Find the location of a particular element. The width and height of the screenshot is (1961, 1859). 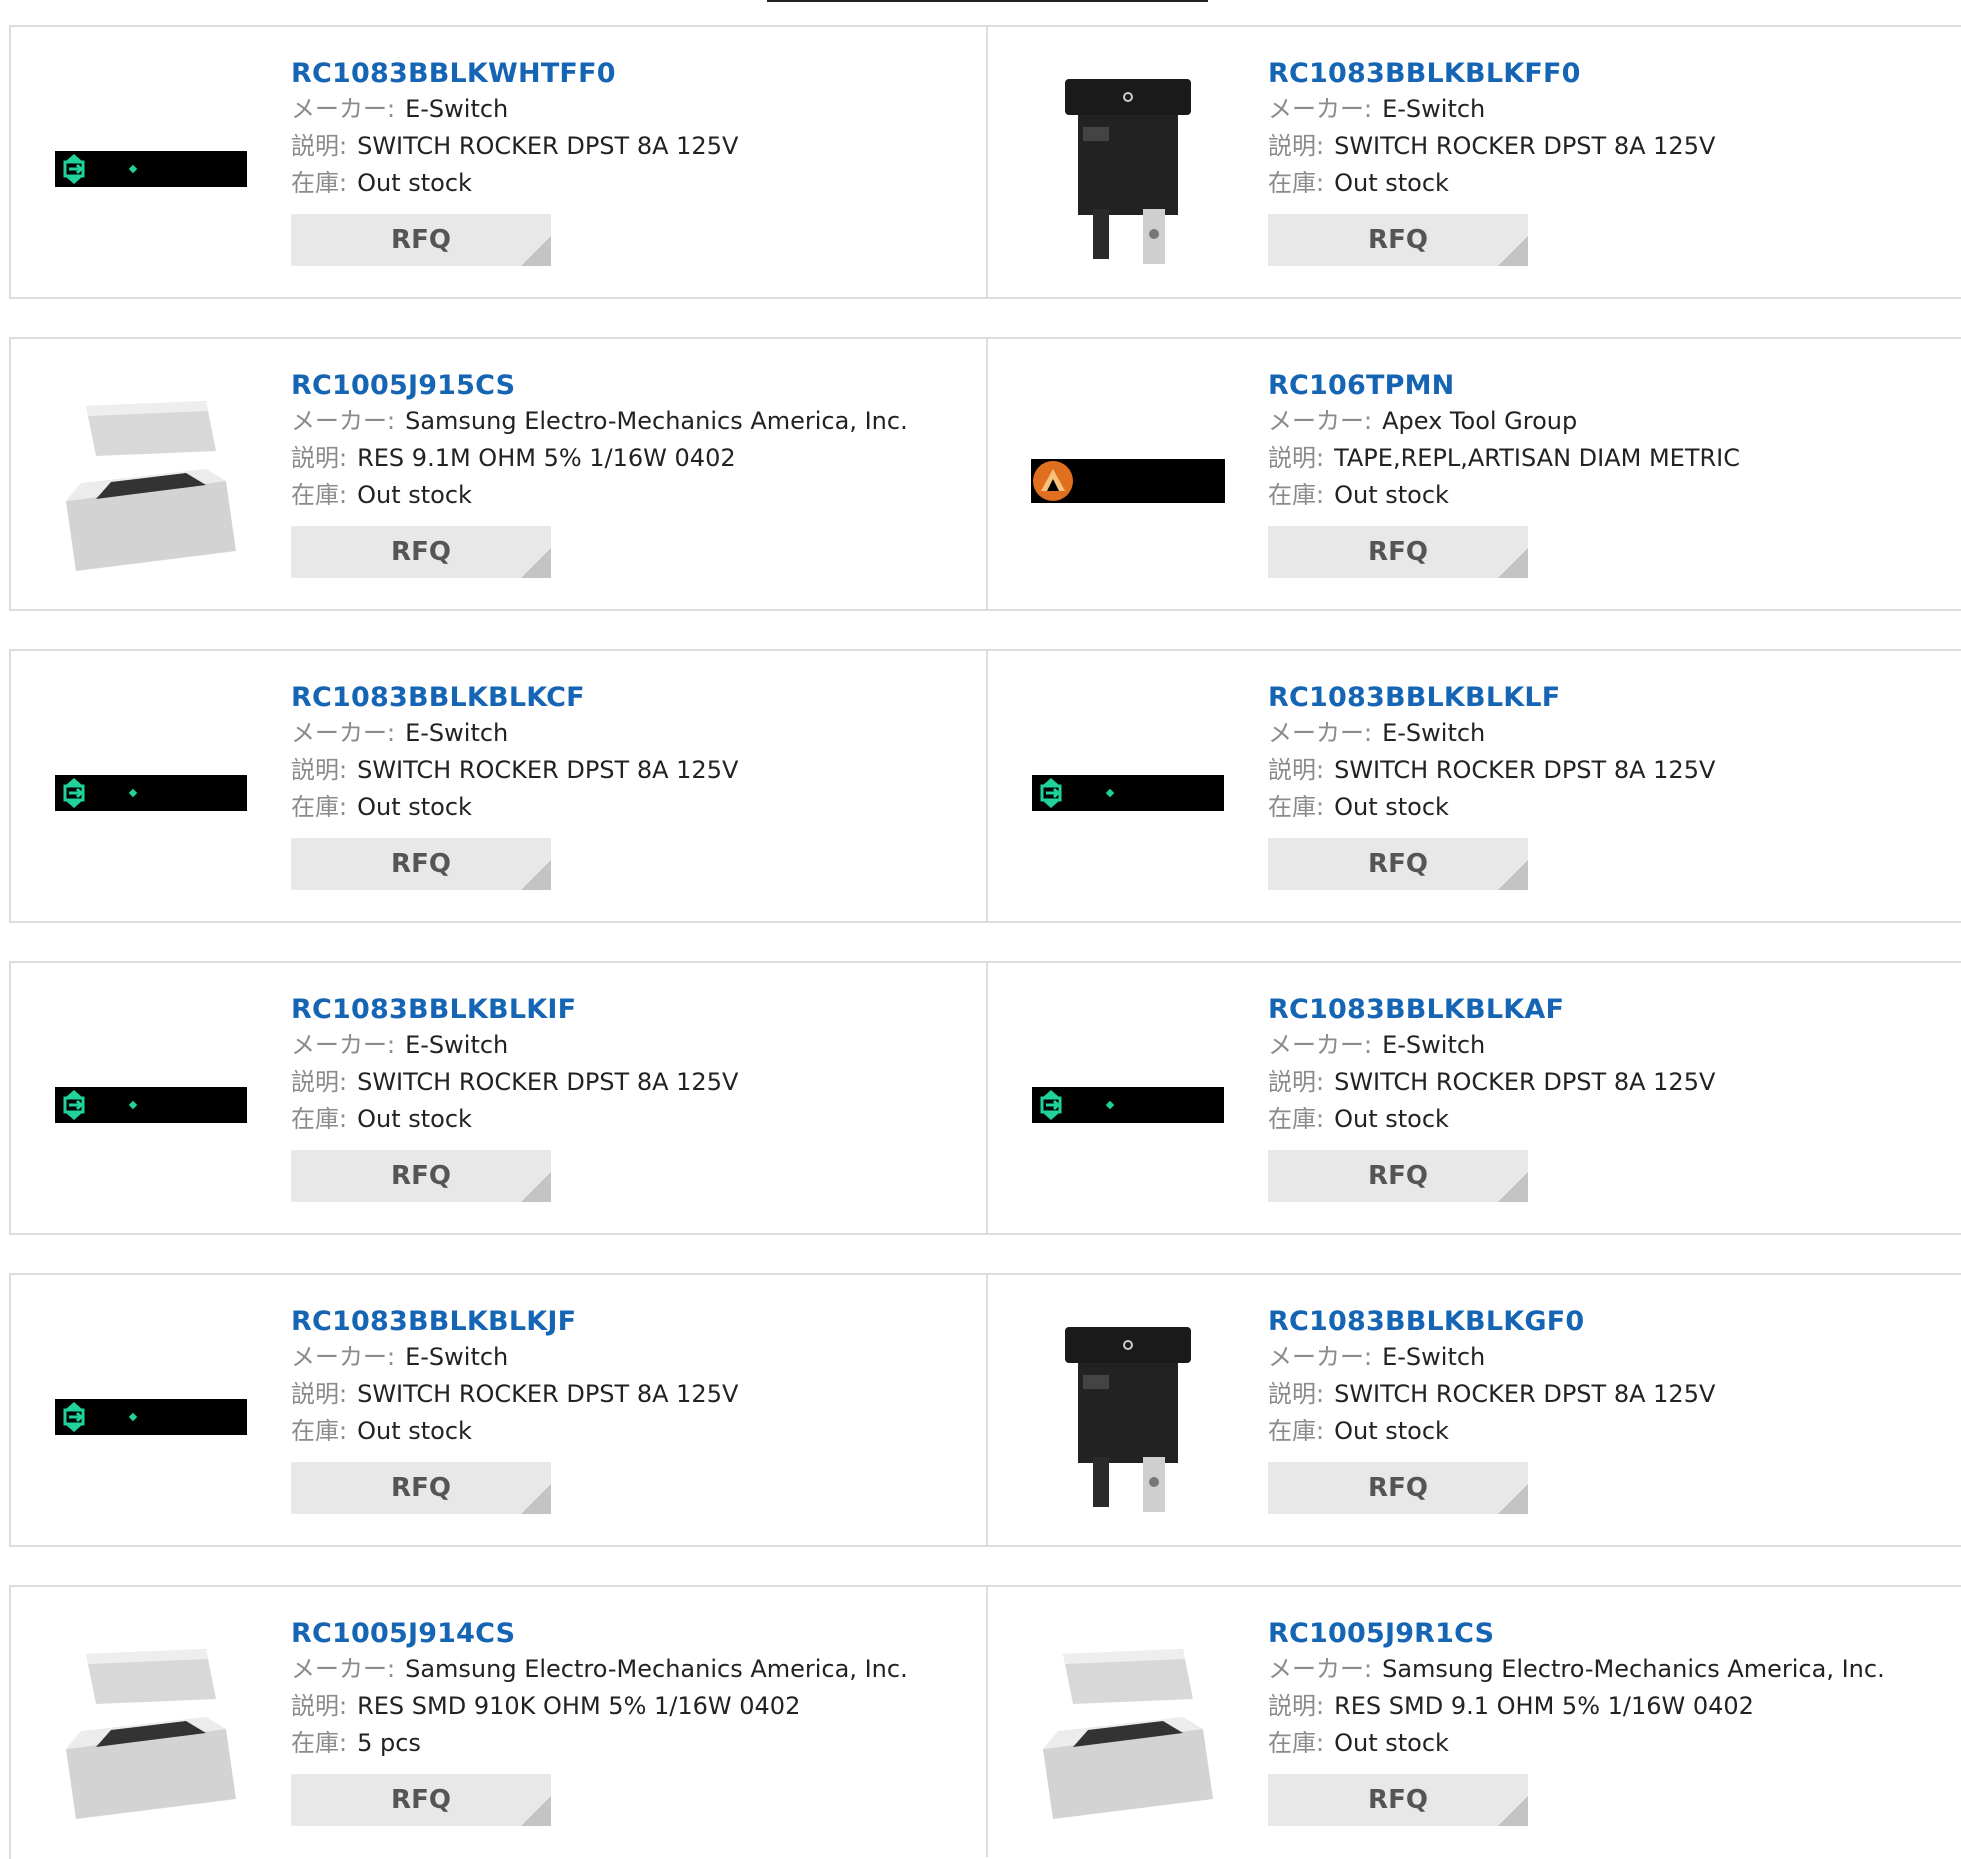

desc-value: TAPE,REPL,ARTISAN DIAM METRIC is located at coordinates (1537, 458).